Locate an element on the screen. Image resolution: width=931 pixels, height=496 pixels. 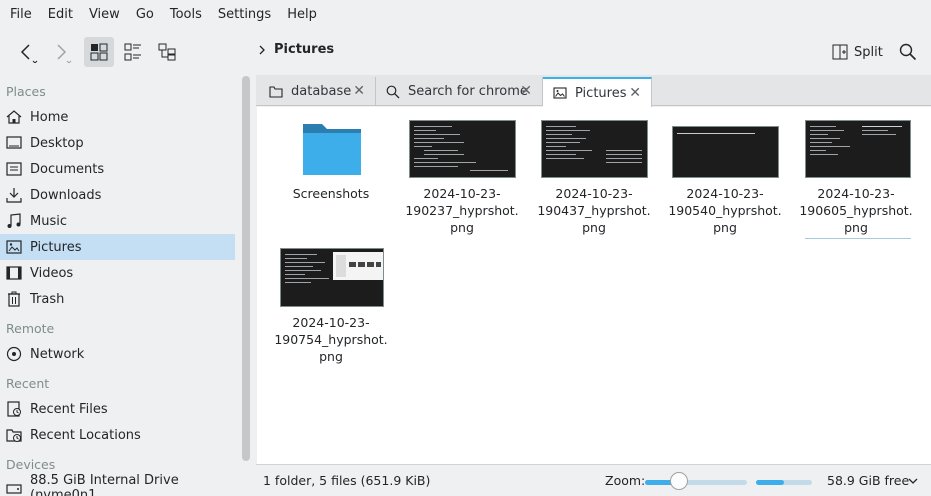
file-name: Screenshots is located at coordinates (331, 193).